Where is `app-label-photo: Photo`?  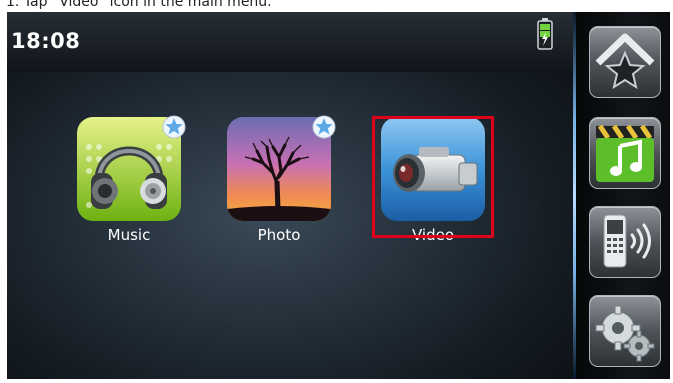
app-label-photo: Photo is located at coordinates (279, 235).